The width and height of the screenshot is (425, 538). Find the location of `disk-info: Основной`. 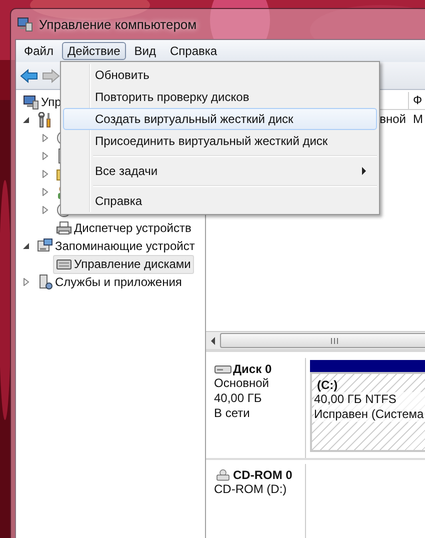

disk-info: Основной is located at coordinates (242, 383).